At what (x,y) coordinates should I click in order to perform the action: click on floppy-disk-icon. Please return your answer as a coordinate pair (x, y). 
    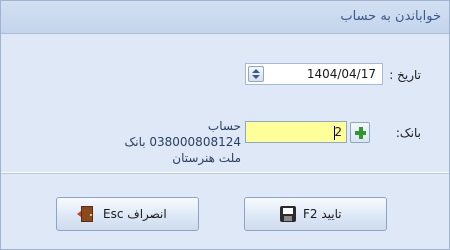
    Looking at the image, I should click on (288, 214).